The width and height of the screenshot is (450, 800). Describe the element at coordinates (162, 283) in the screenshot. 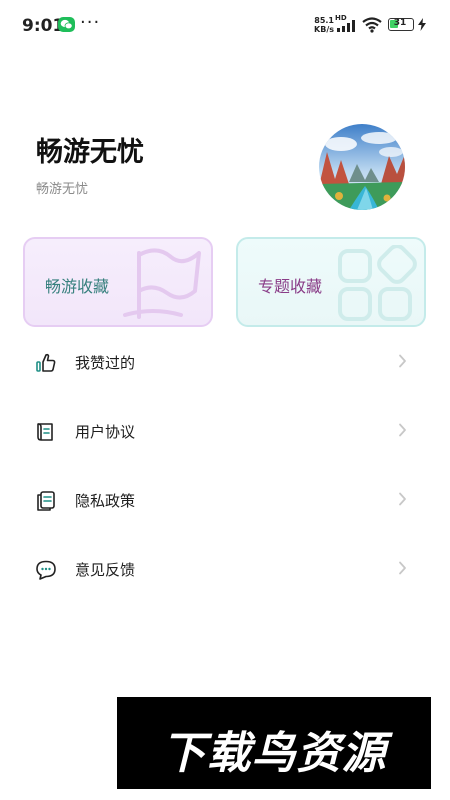

I see `flag-icon` at that location.